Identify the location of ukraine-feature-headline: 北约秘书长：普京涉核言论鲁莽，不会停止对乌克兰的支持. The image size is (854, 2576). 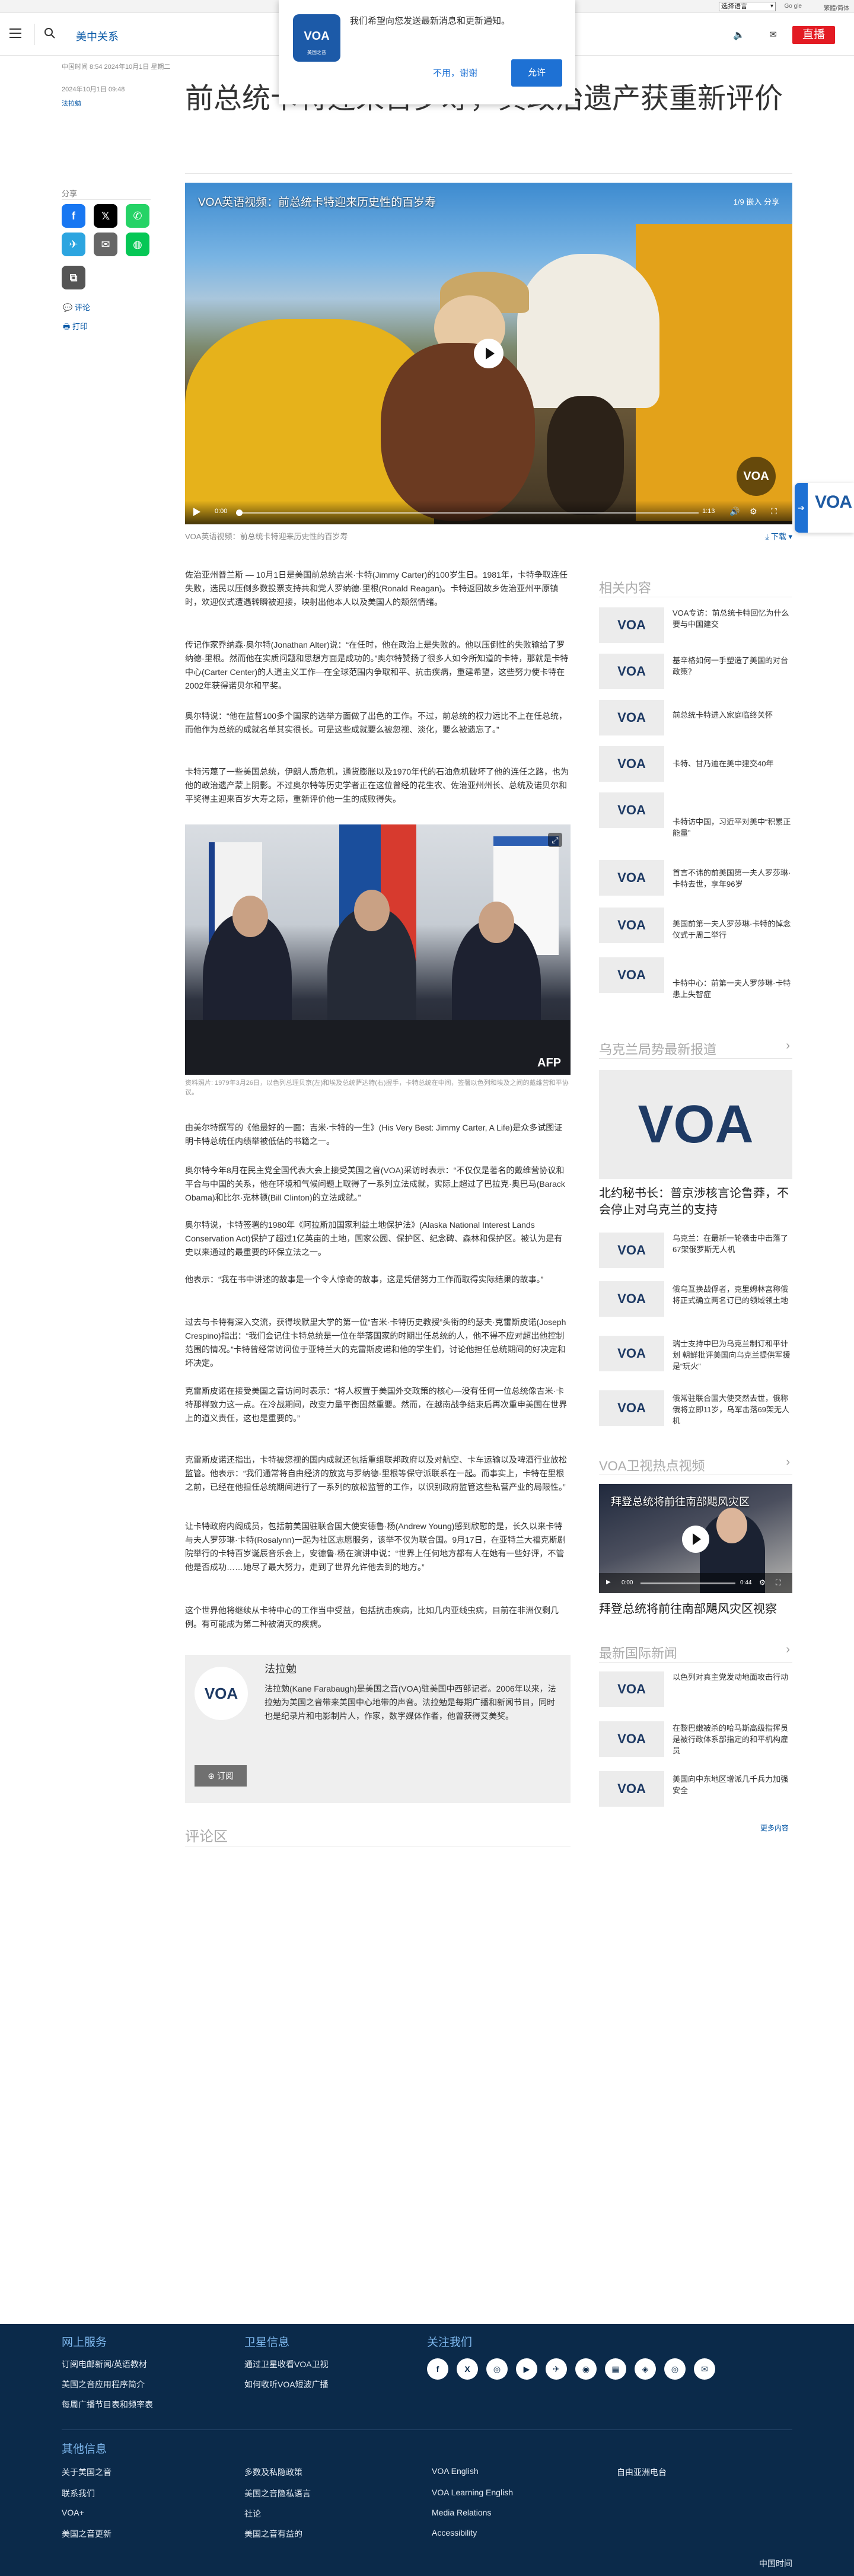
(695, 1201).